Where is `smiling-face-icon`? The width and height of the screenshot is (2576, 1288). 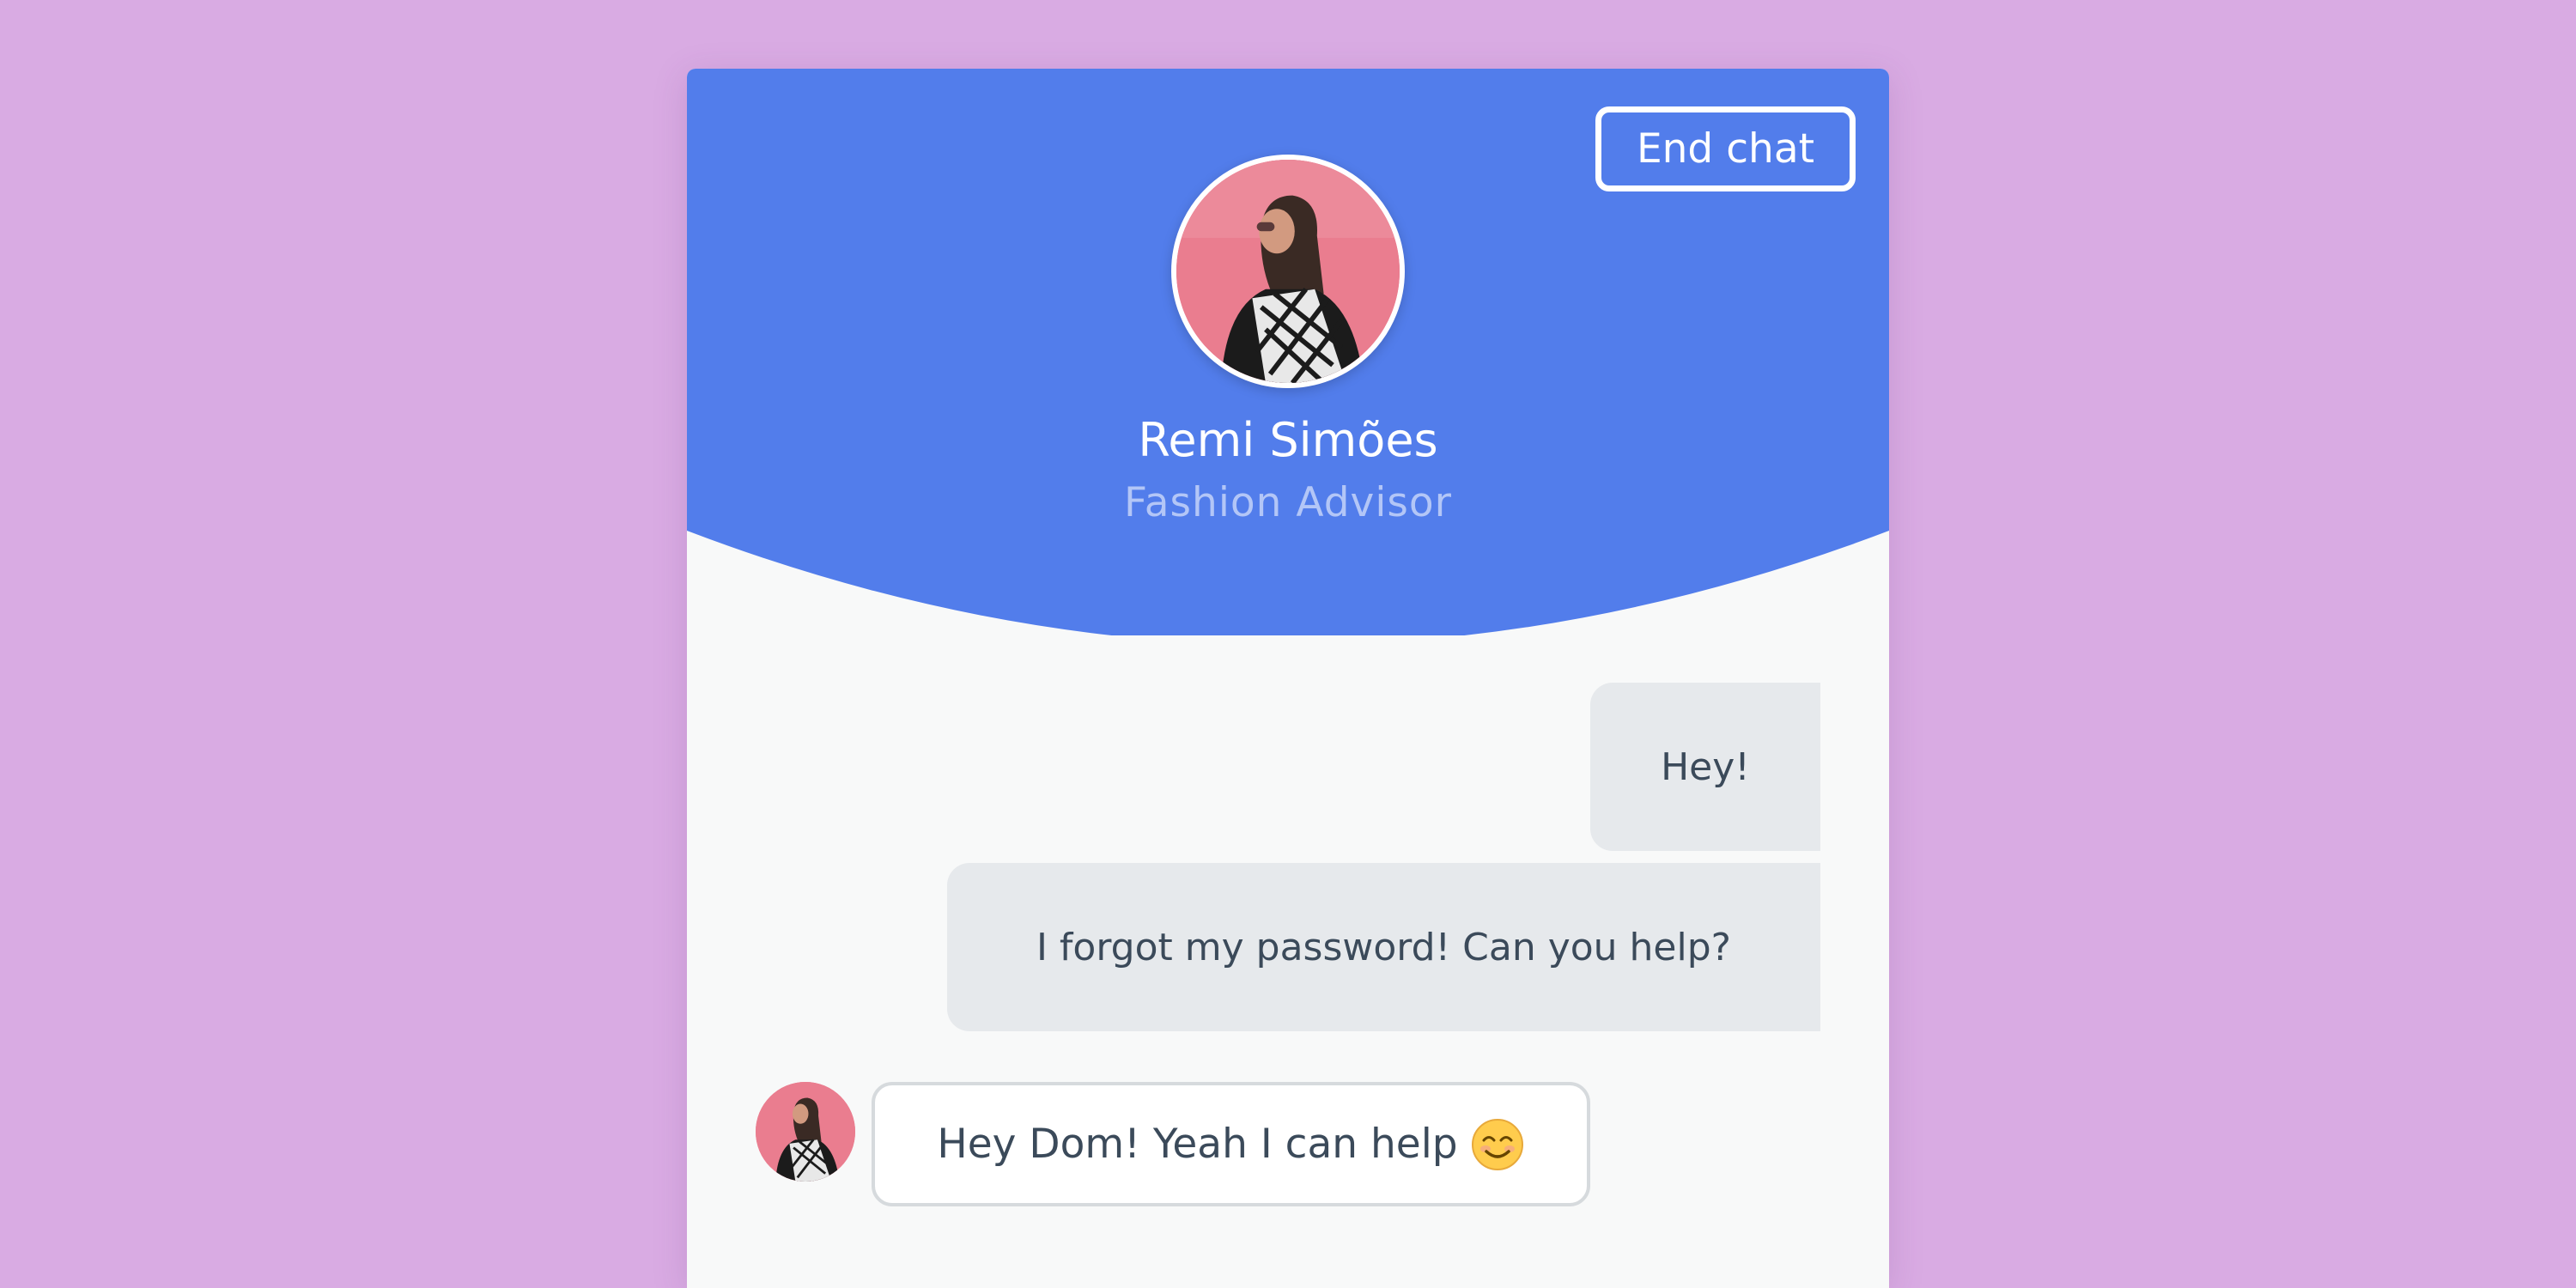 smiling-face-icon is located at coordinates (1497, 1144).